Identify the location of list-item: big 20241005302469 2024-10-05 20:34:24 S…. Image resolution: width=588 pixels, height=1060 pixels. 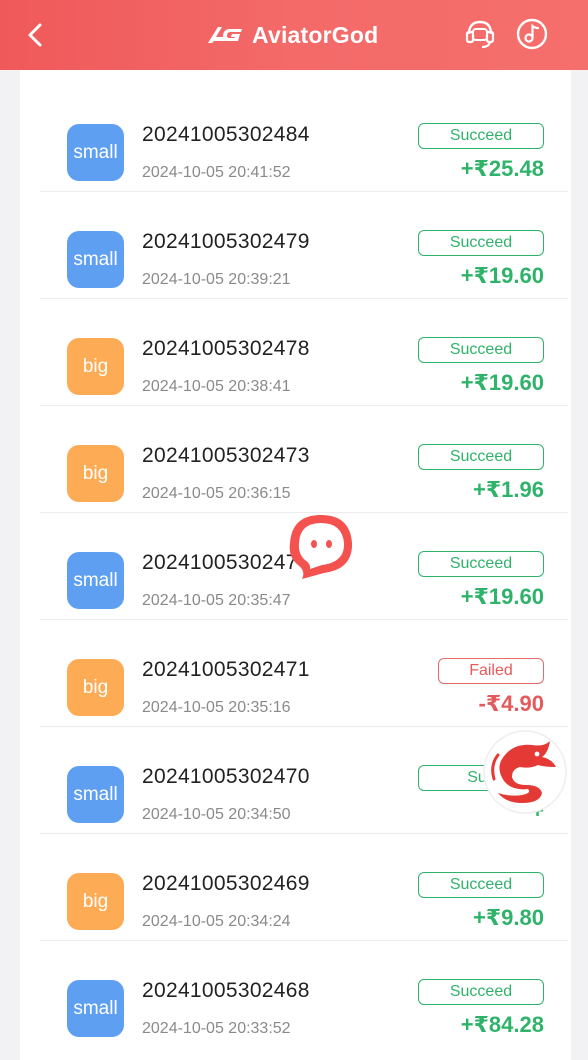
(304, 887).